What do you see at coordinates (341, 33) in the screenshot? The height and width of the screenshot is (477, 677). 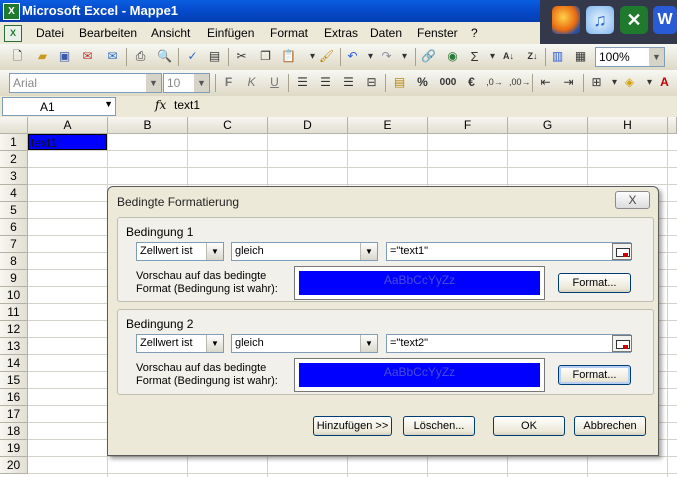 I see `menu-extras: Extras` at bounding box center [341, 33].